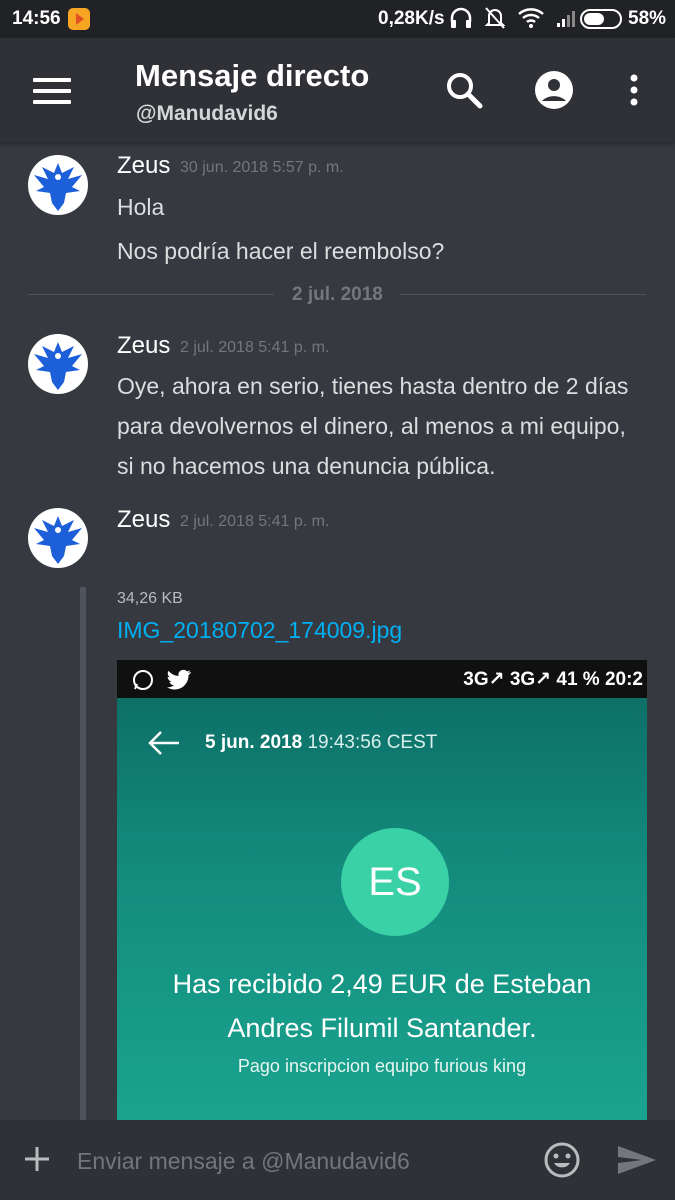  I want to click on battery-percent: 58%, so click(647, 18).